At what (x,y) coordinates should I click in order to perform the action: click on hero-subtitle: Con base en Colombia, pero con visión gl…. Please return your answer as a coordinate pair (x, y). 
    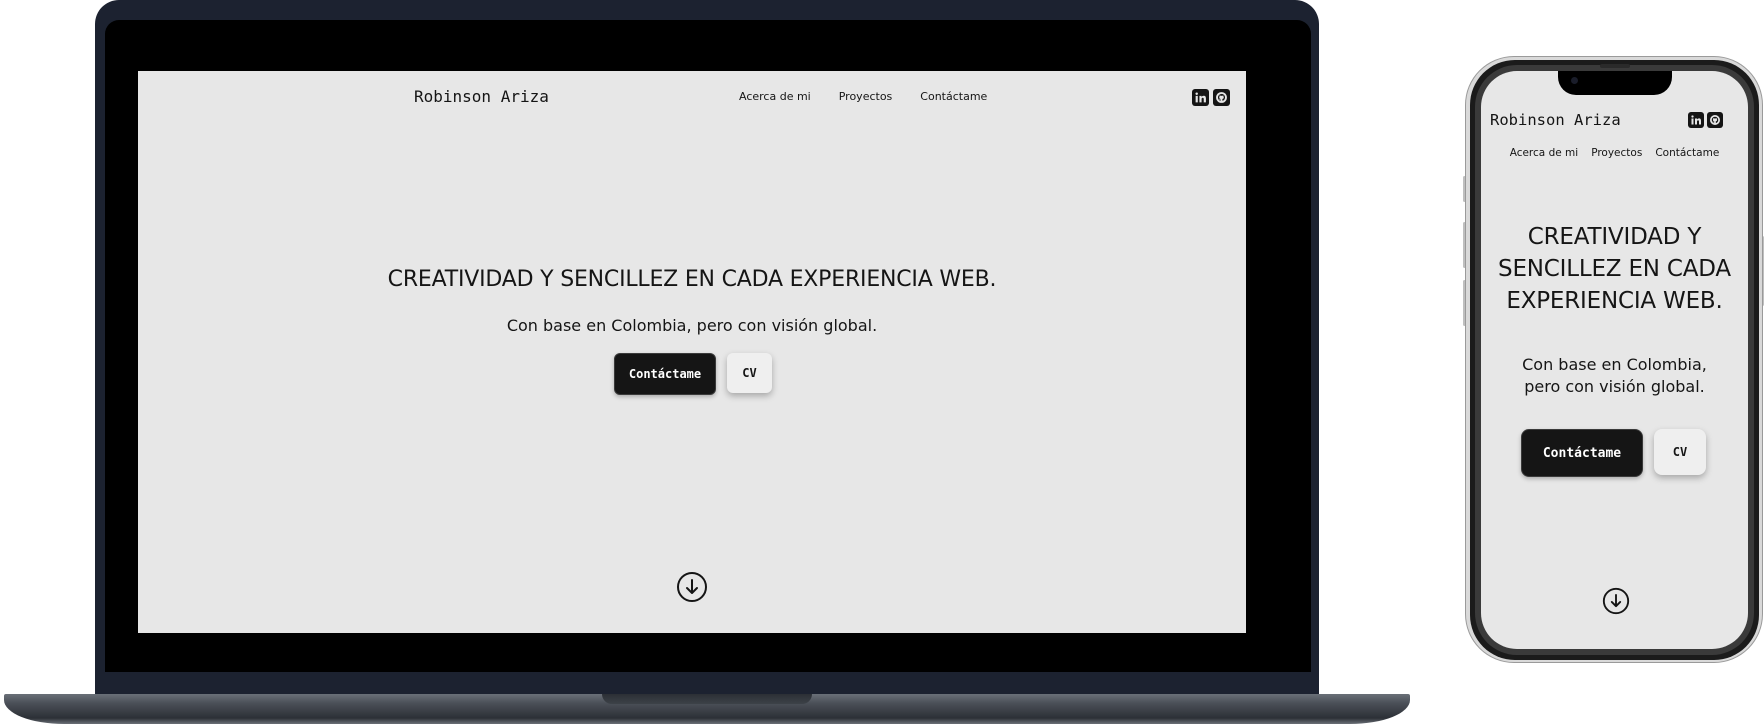
    Looking at the image, I should click on (692, 325).